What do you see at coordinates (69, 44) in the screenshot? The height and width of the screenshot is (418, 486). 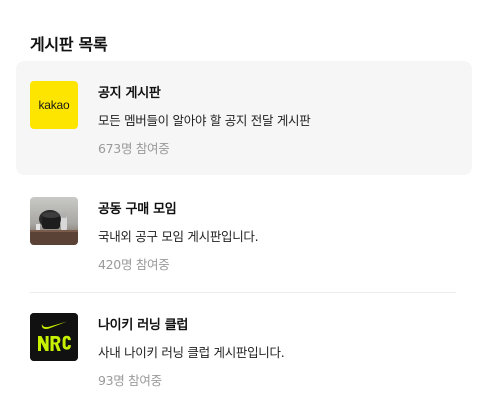 I see `section-title: 게시판 목록` at bounding box center [69, 44].